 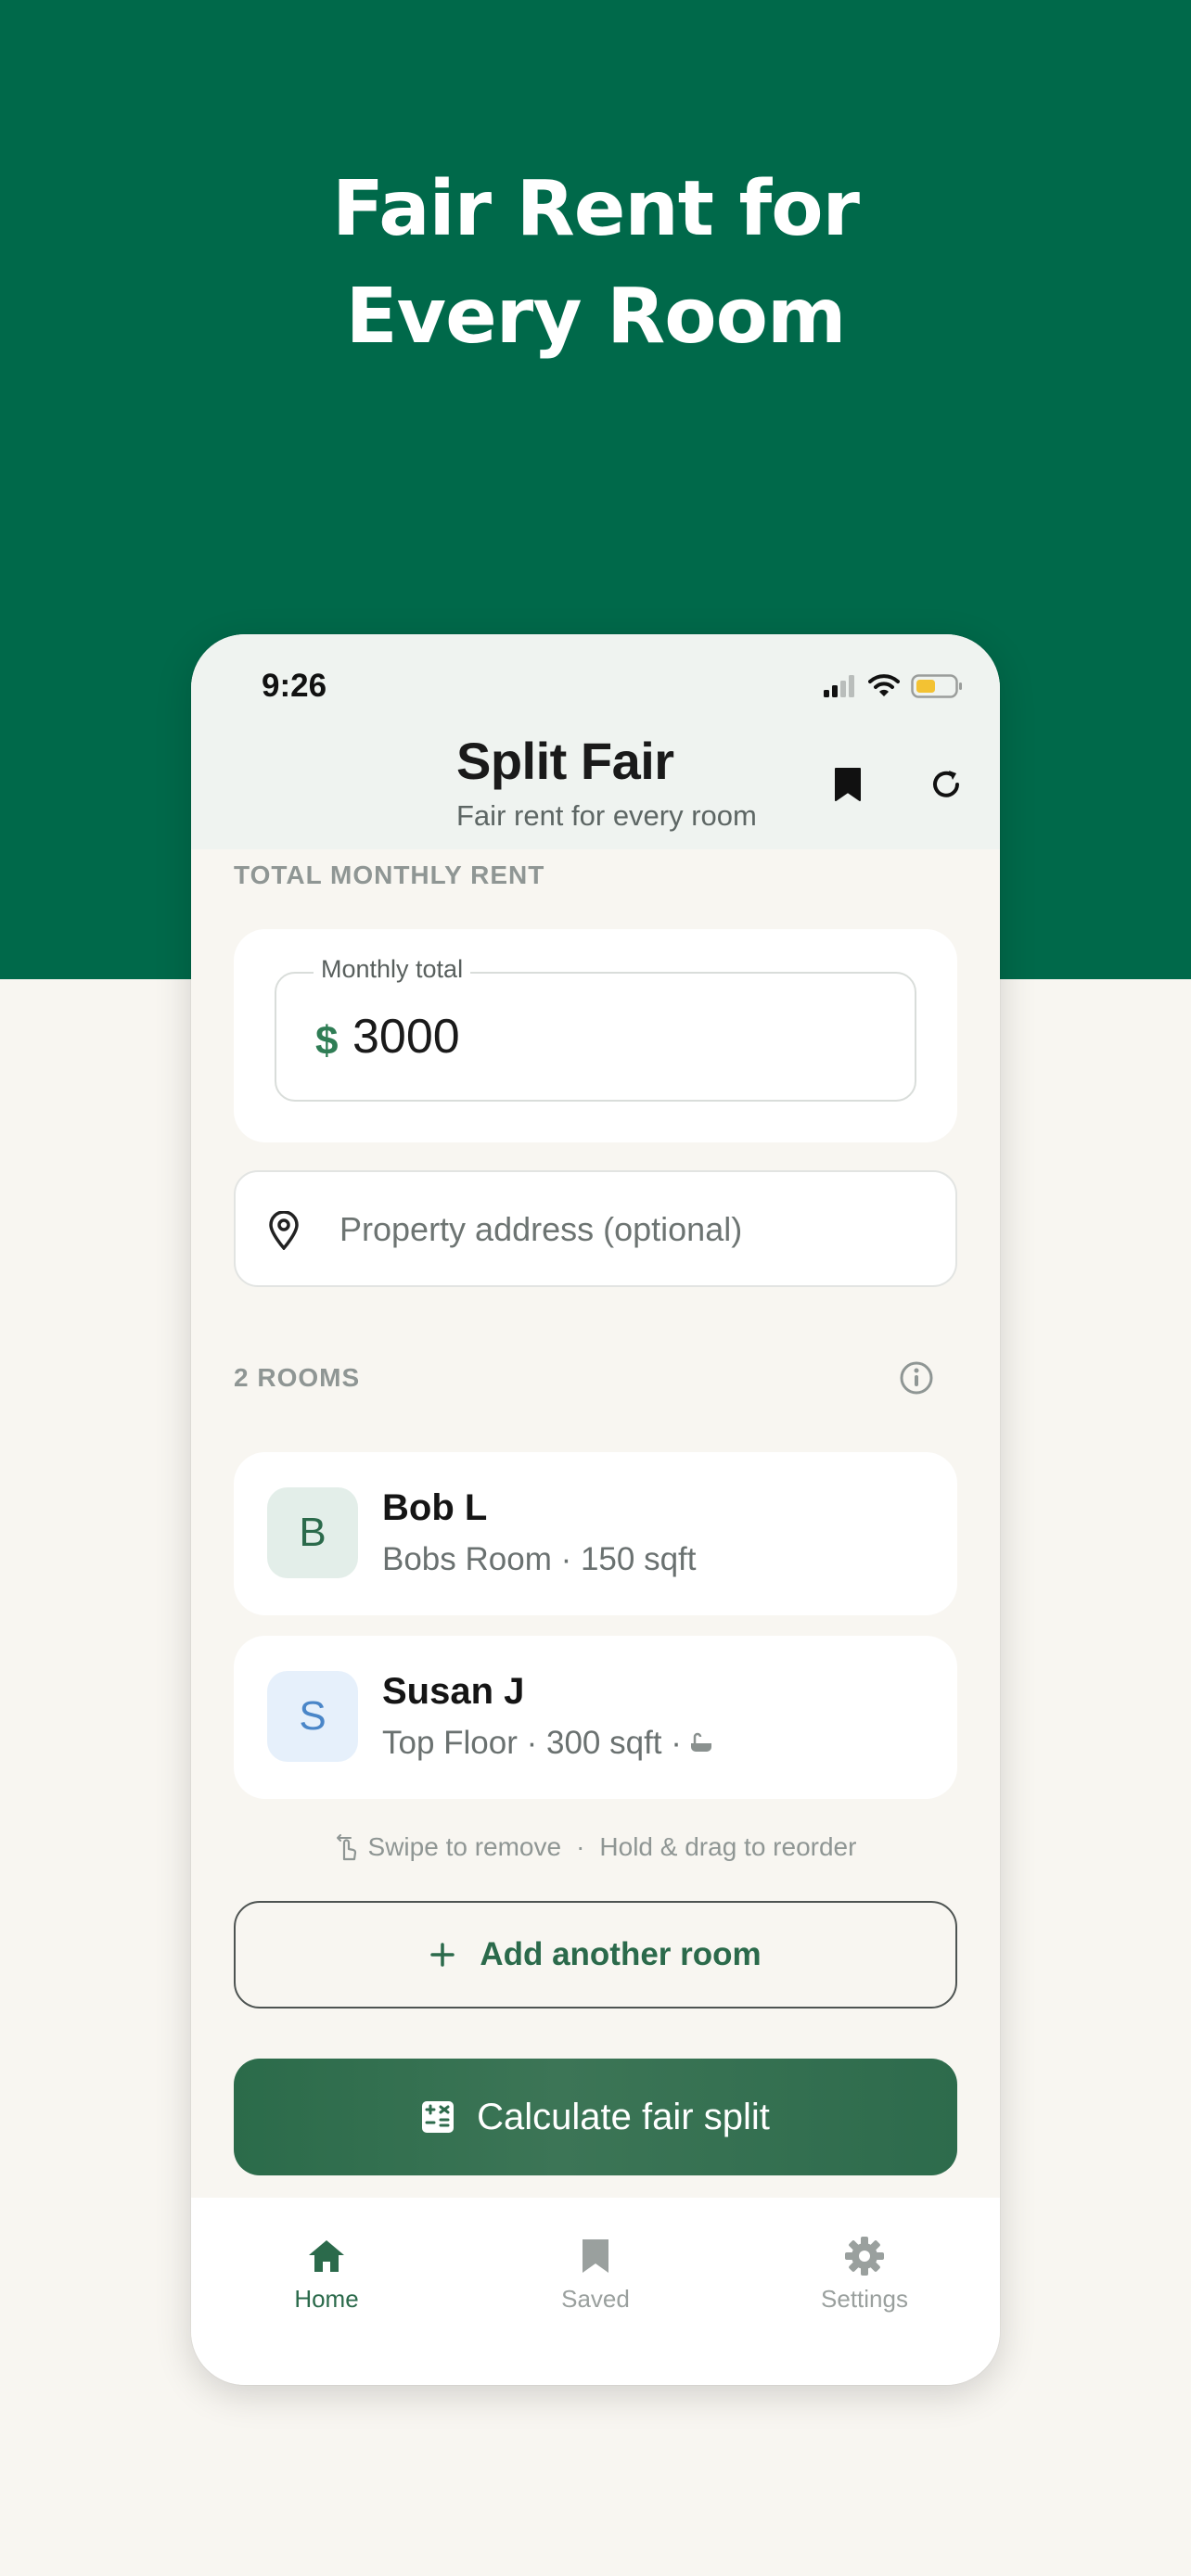 I want to click on wifi-icon, so click(x=884, y=685).